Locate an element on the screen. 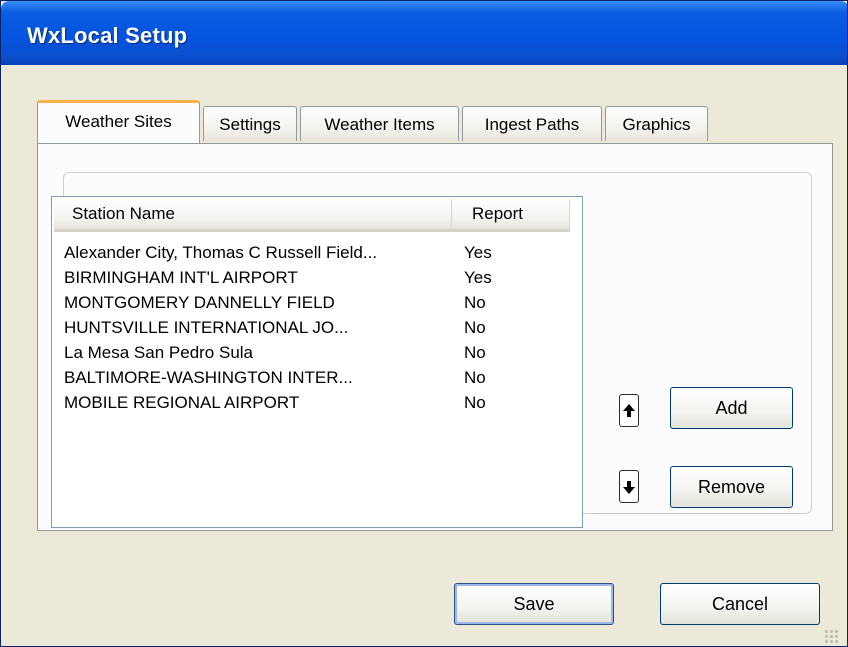 The height and width of the screenshot is (647, 848). move-up-button is located at coordinates (629, 410).